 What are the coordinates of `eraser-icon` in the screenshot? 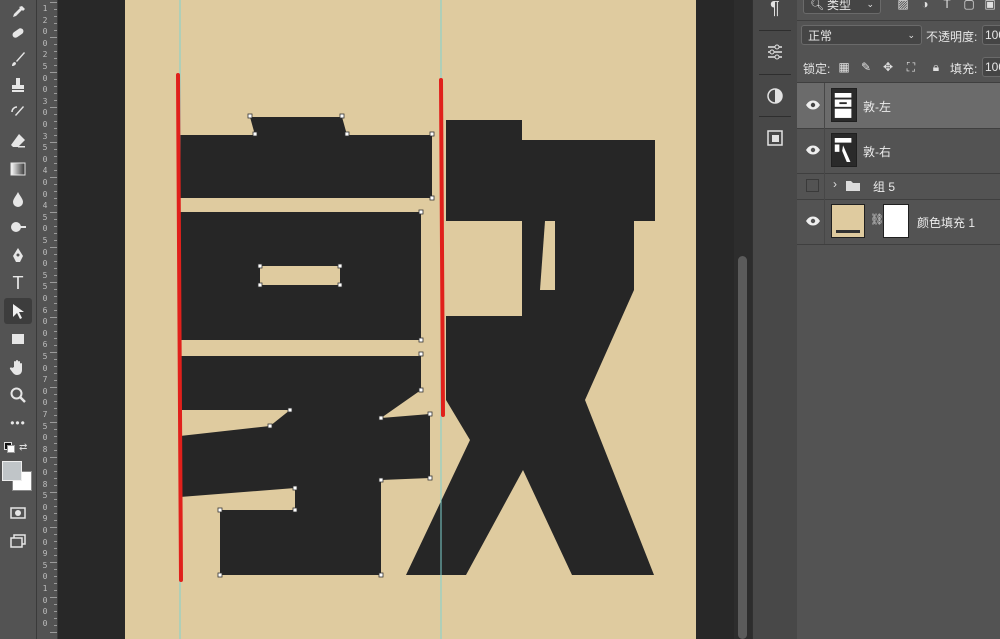 It's located at (18, 141).